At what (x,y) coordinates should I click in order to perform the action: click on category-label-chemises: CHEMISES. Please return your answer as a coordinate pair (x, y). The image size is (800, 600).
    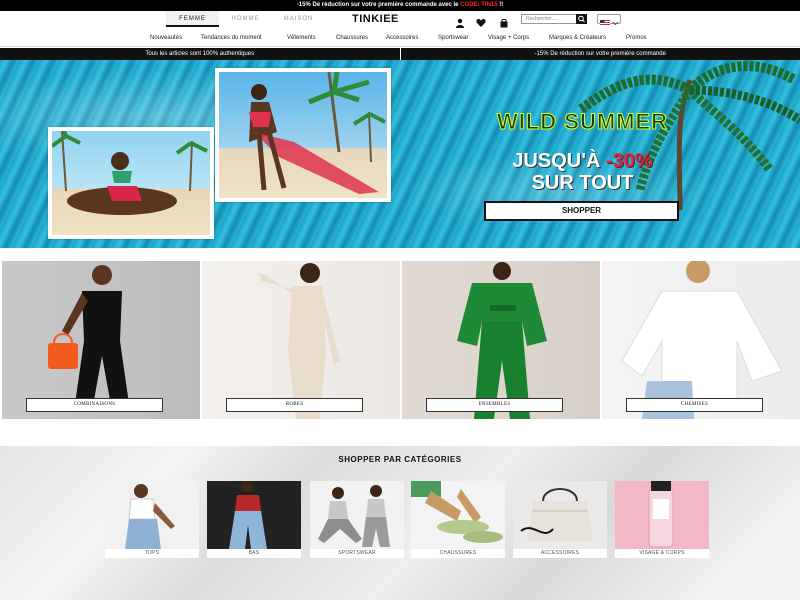
    Looking at the image, I should click on (694, 405).